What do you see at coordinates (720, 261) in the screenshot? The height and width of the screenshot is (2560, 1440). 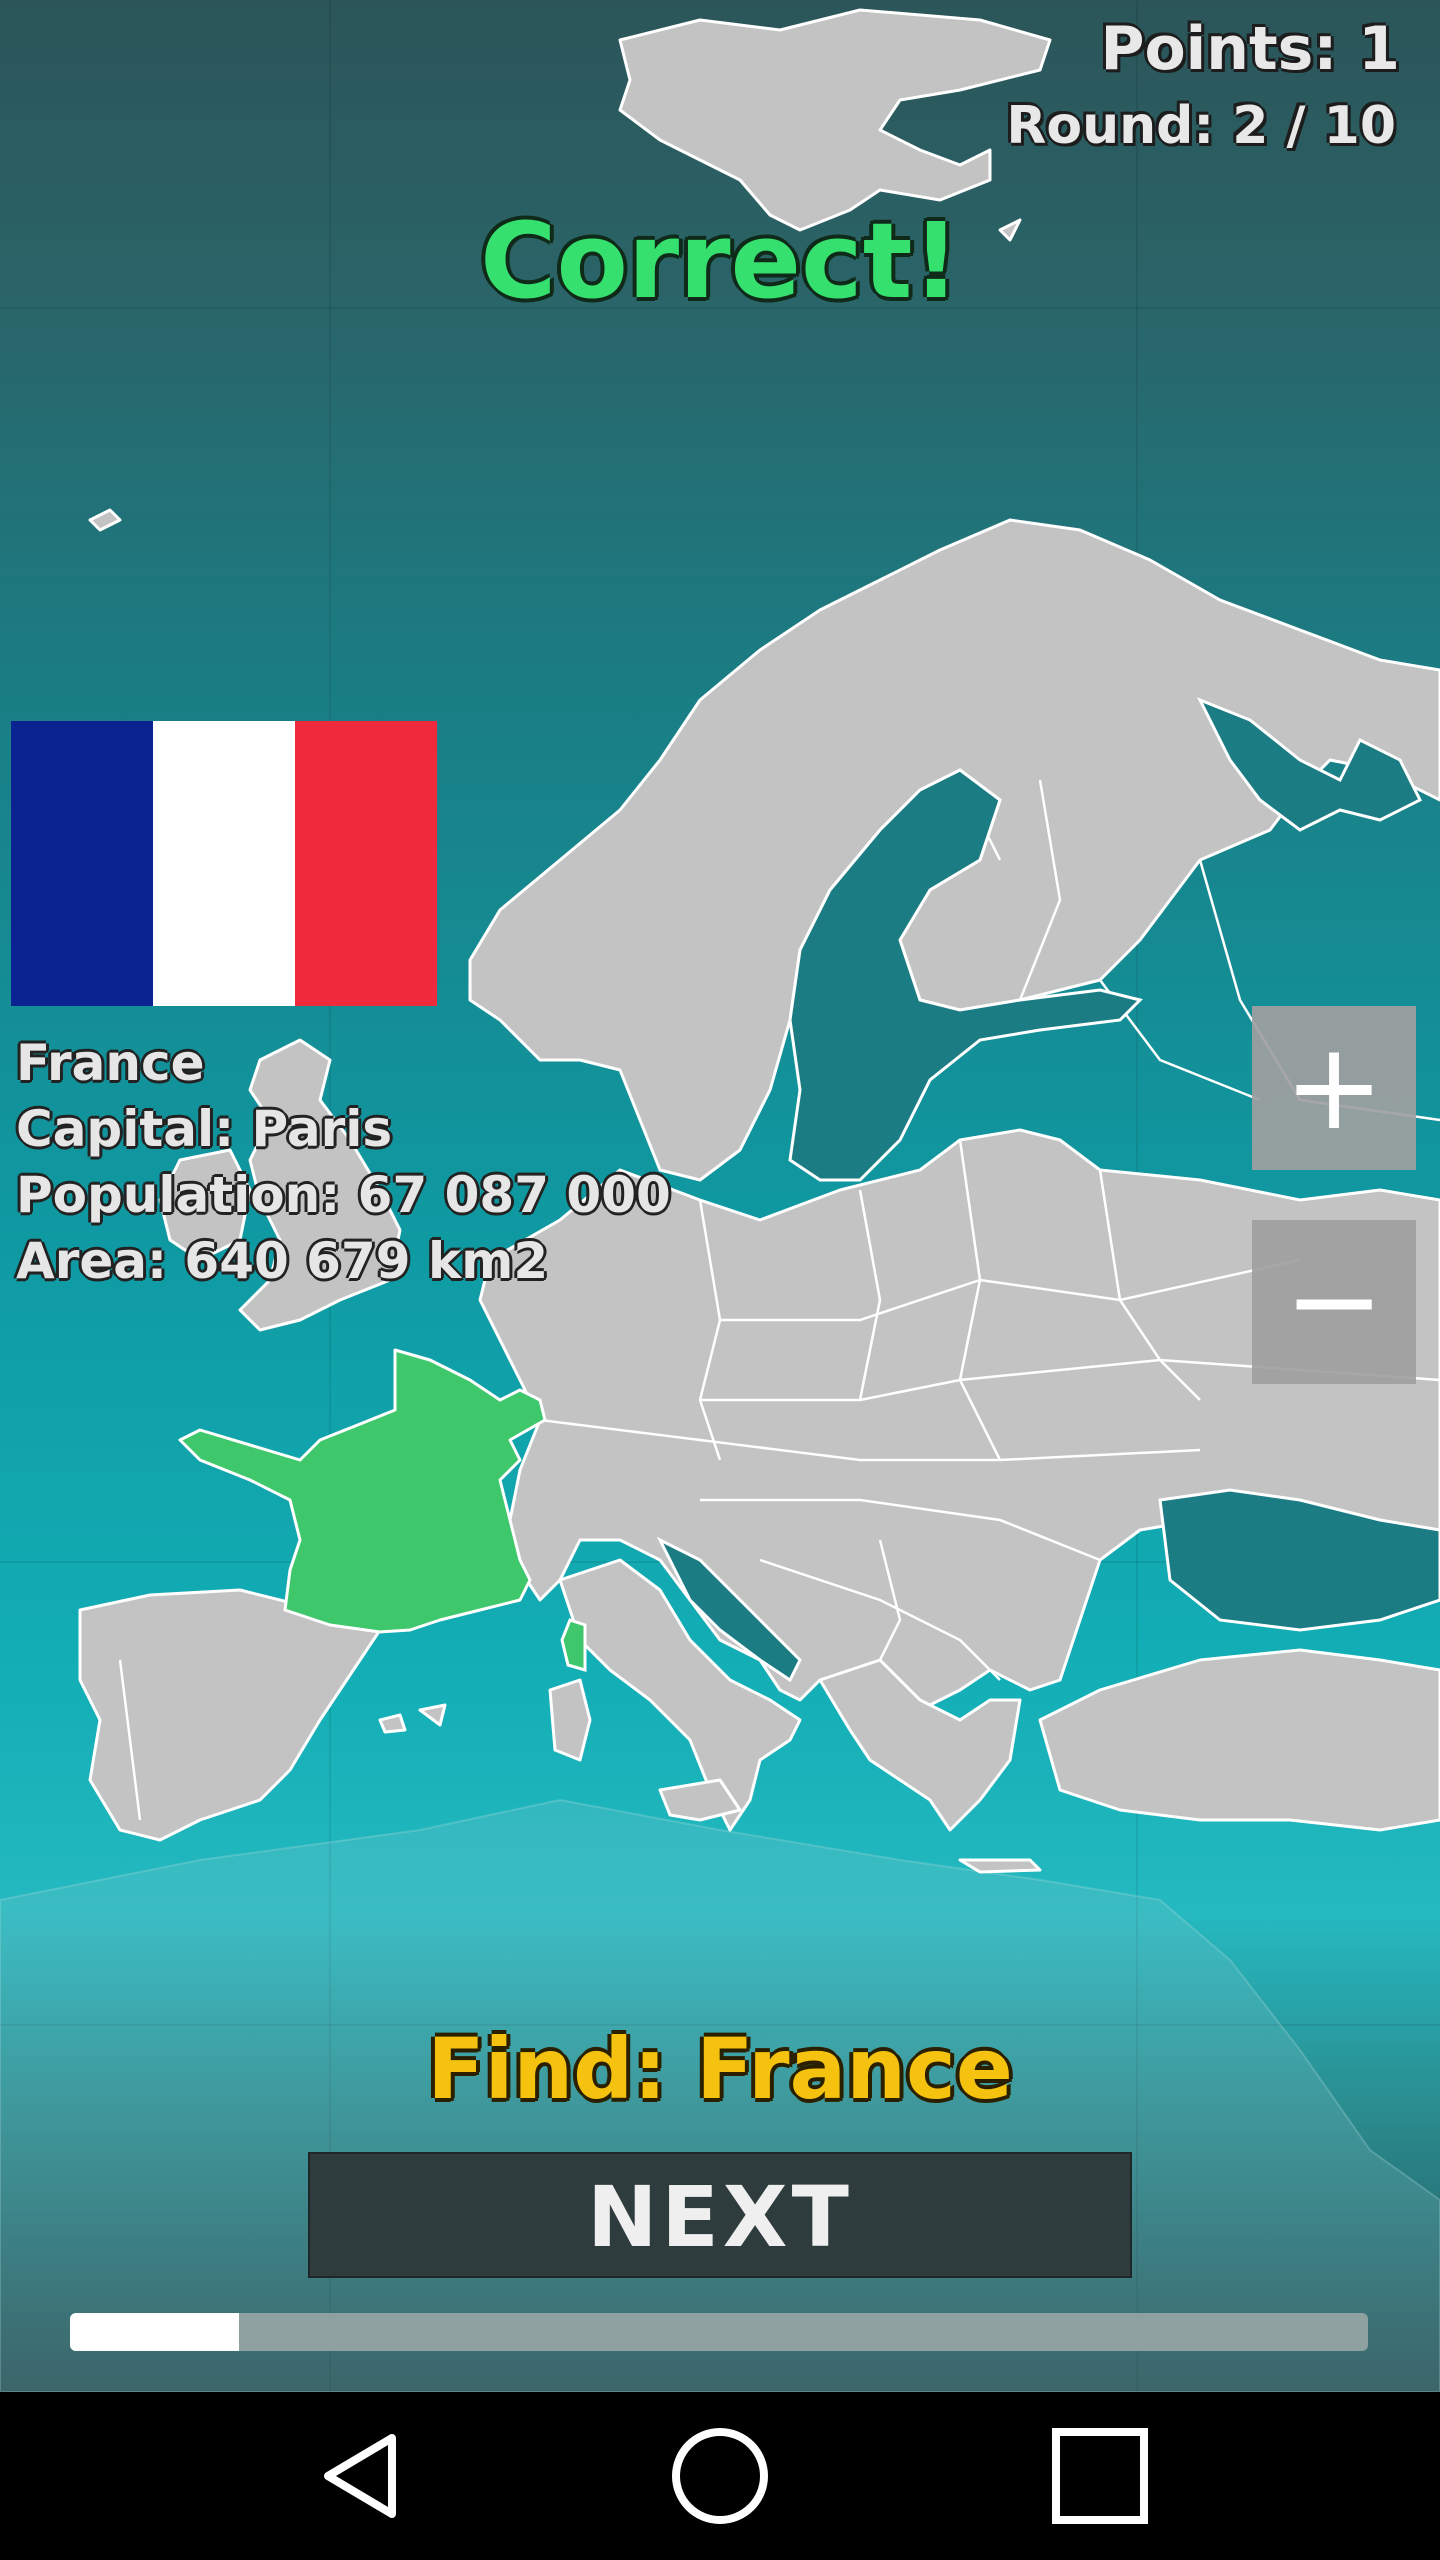 I see `result-message: Correct!` at bounding box center [720, 261].